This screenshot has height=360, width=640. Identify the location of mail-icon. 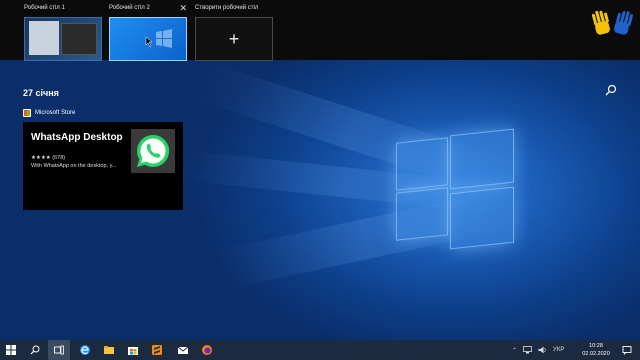
(183, 350).